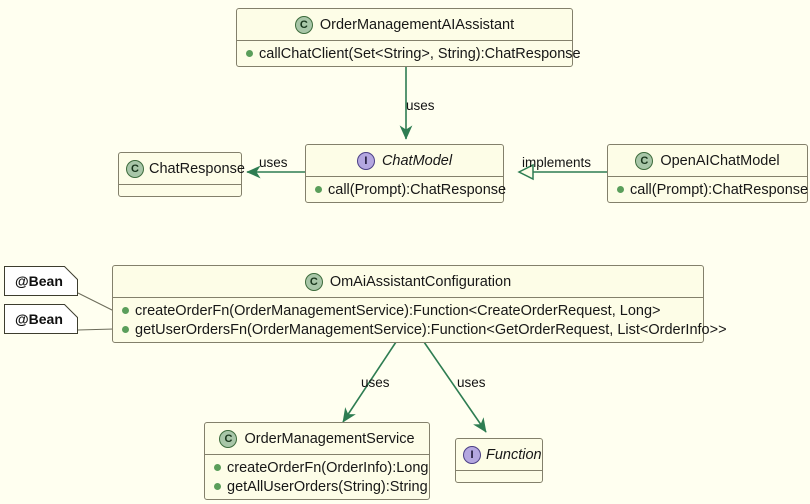 The width and height of the screenshot is (810, 504). I want to click on method-signature: createOrderFn(OrderInfo):Long, so click(328, 467).